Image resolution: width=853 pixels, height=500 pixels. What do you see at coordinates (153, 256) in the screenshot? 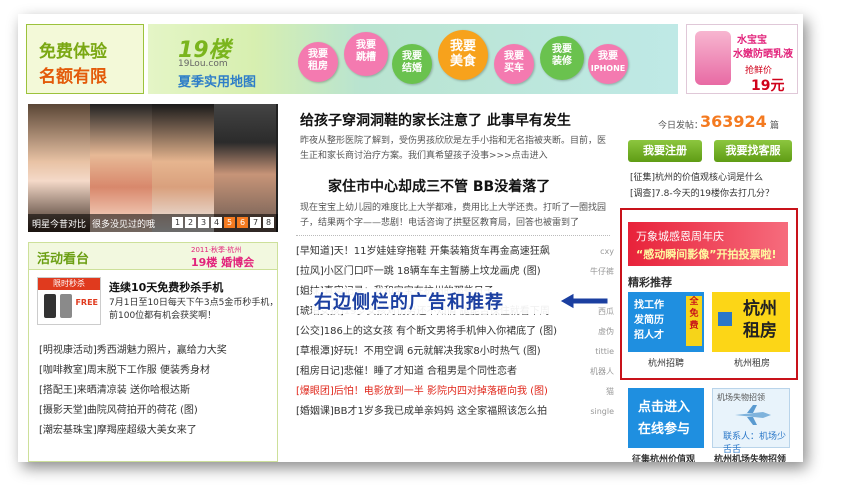
I see `activity-header: 活动看台 2011·秋季·杭州 19楼 婚博会` at bounding box center [153, 256].